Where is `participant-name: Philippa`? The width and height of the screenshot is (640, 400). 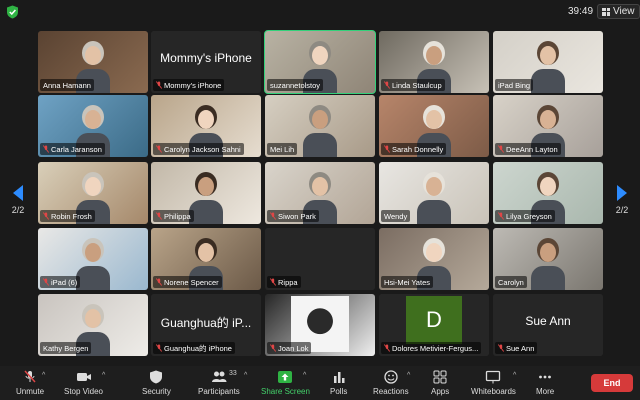
participant-name: Philippa is located at coordinates (177, 216).